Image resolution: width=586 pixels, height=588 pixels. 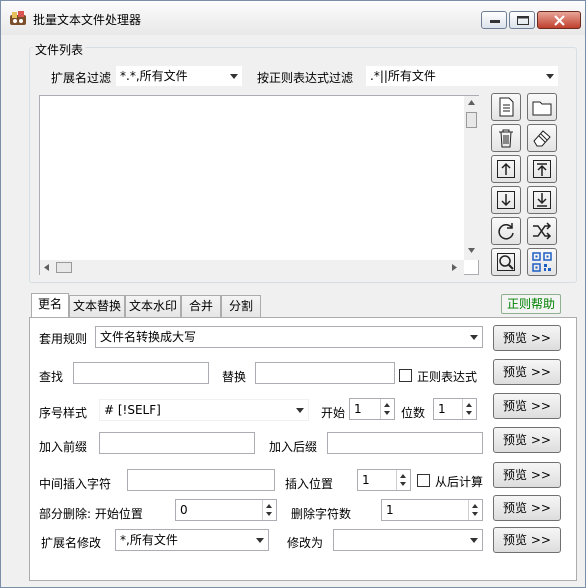 I want to click on replace-input, so click(x=325, y=373).